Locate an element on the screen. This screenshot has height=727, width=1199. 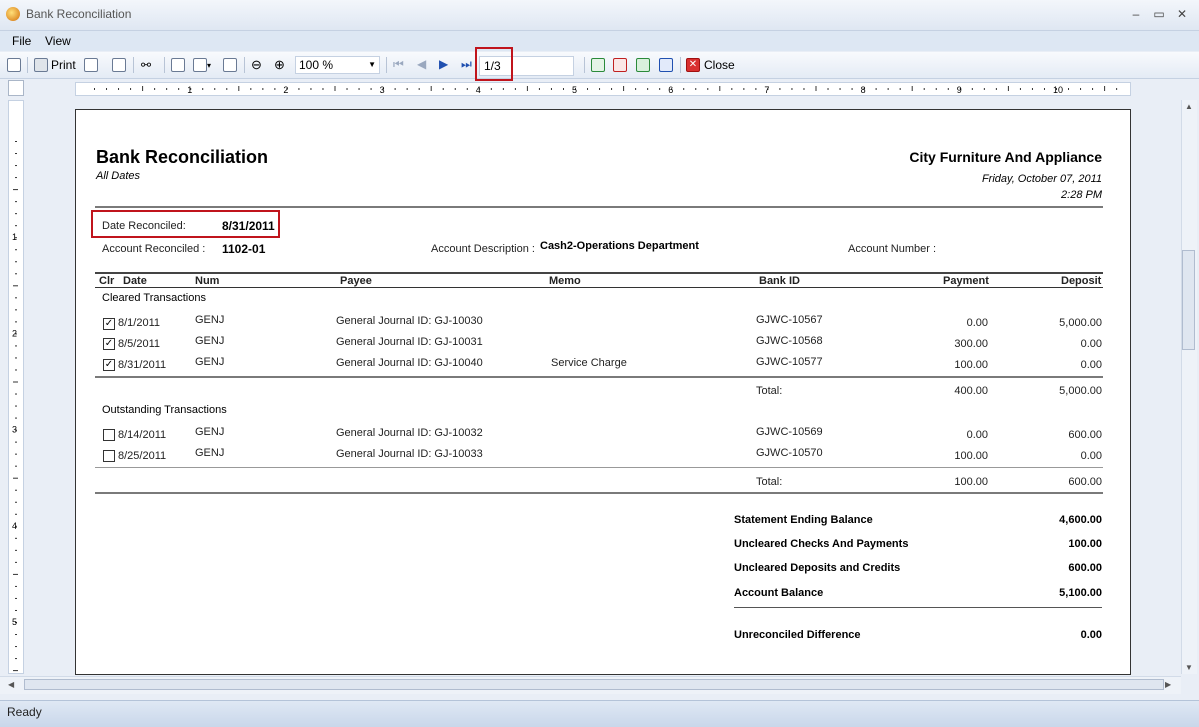
horizontal-ruler: 1 2 3 4 5 6 7 8 9 10 is located at coordinates (603, 89).